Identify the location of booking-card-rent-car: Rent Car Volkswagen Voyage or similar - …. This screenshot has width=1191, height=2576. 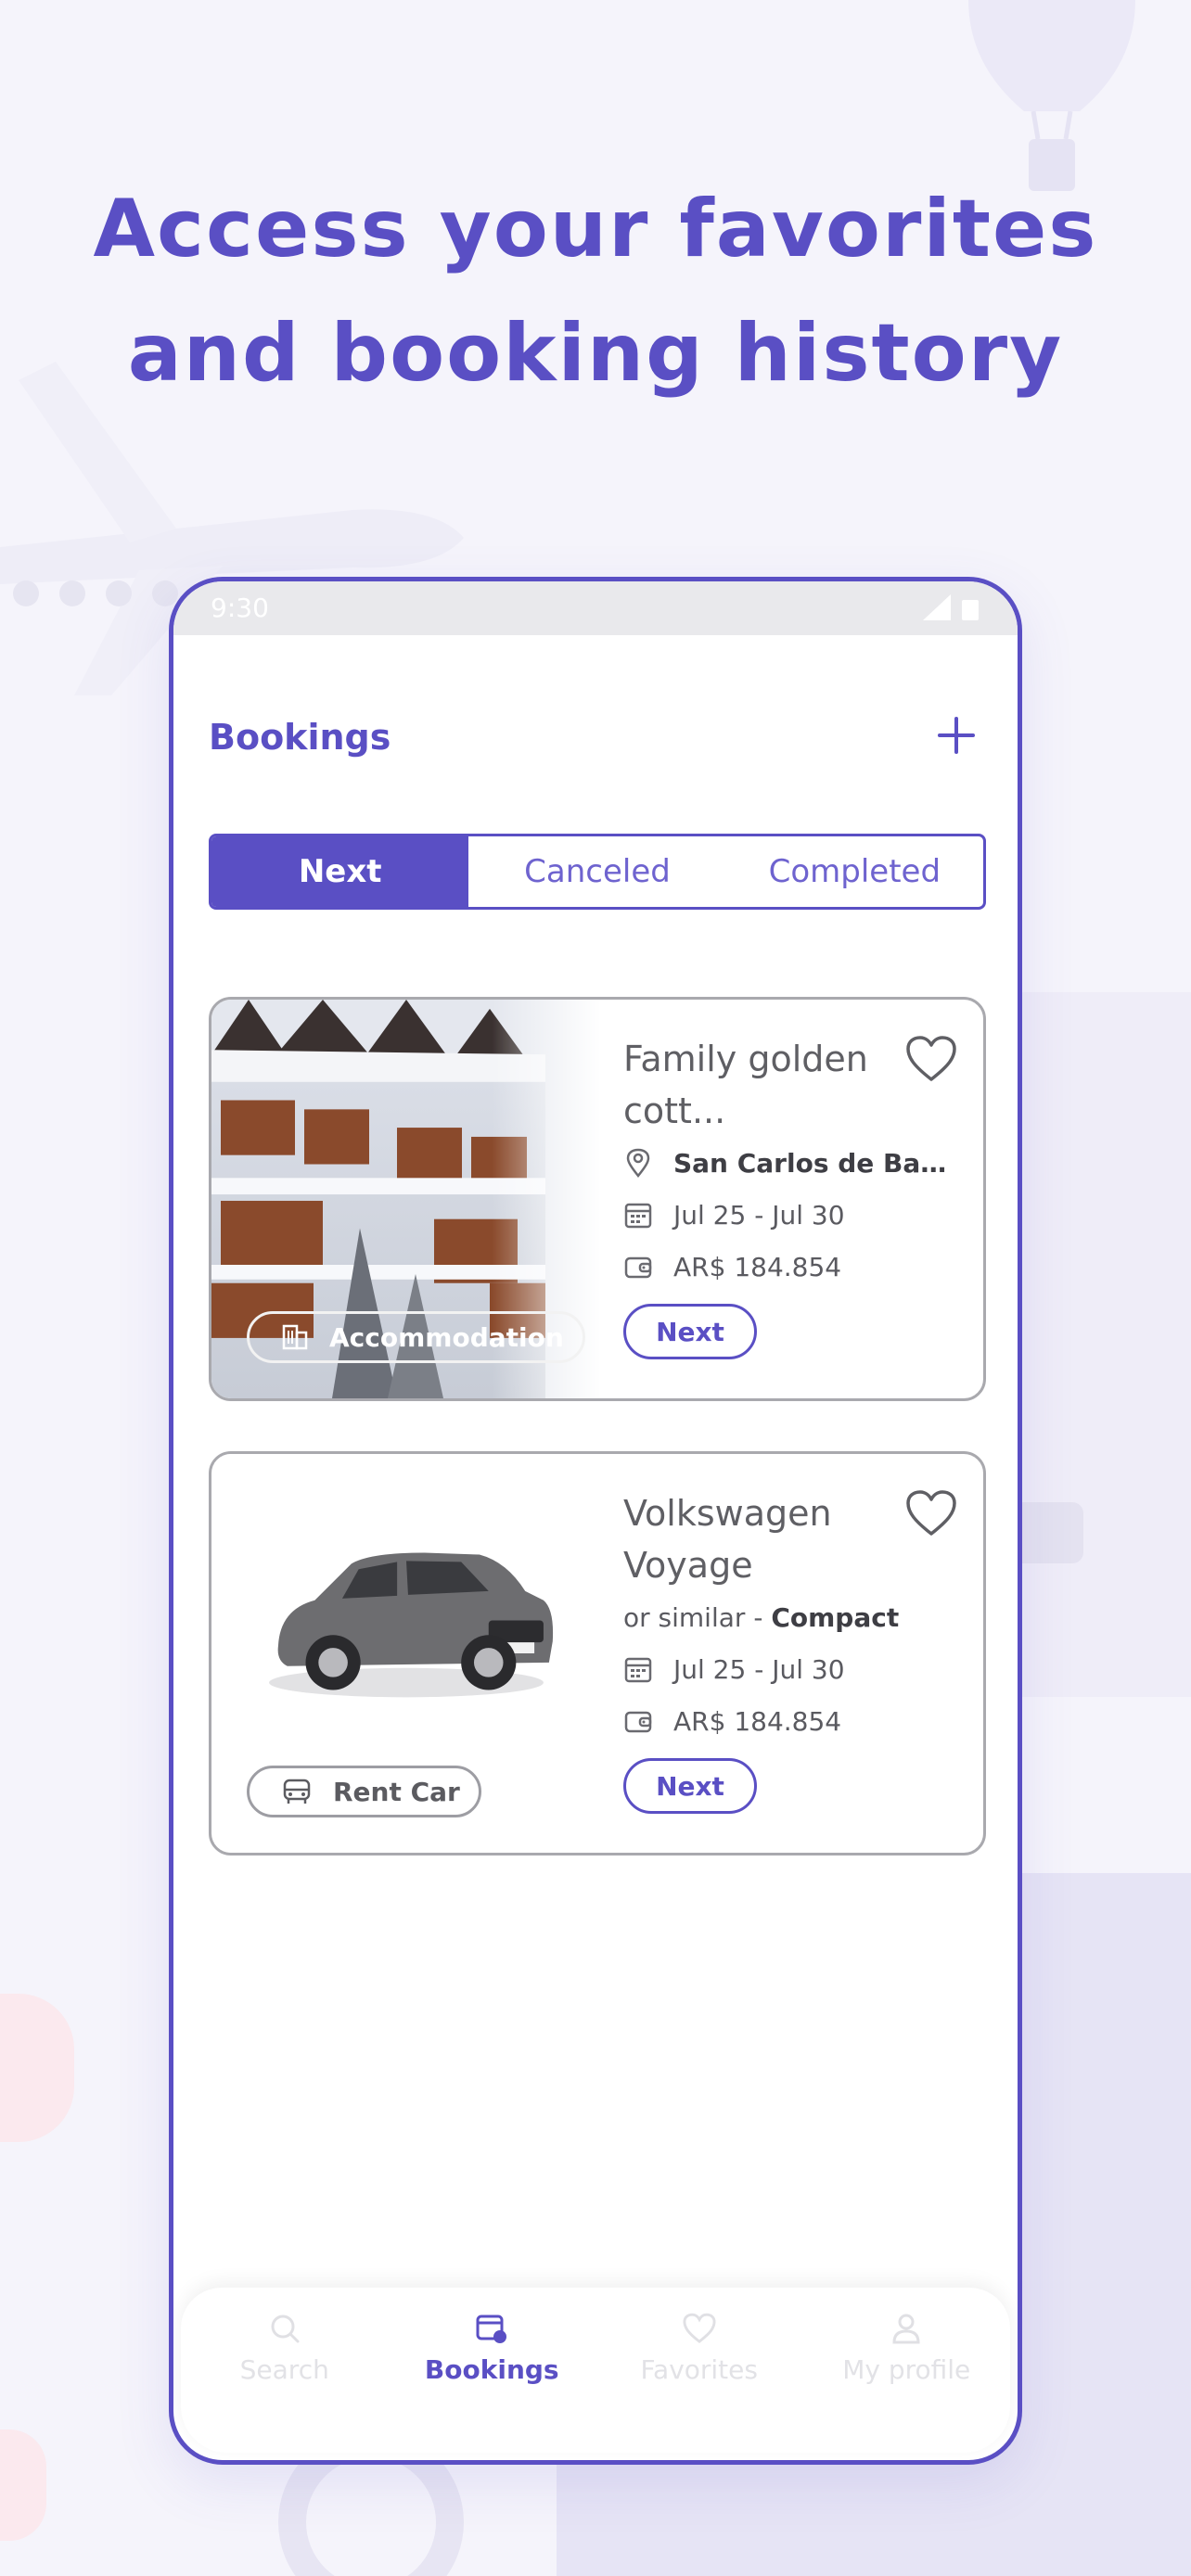
(597, 1653).